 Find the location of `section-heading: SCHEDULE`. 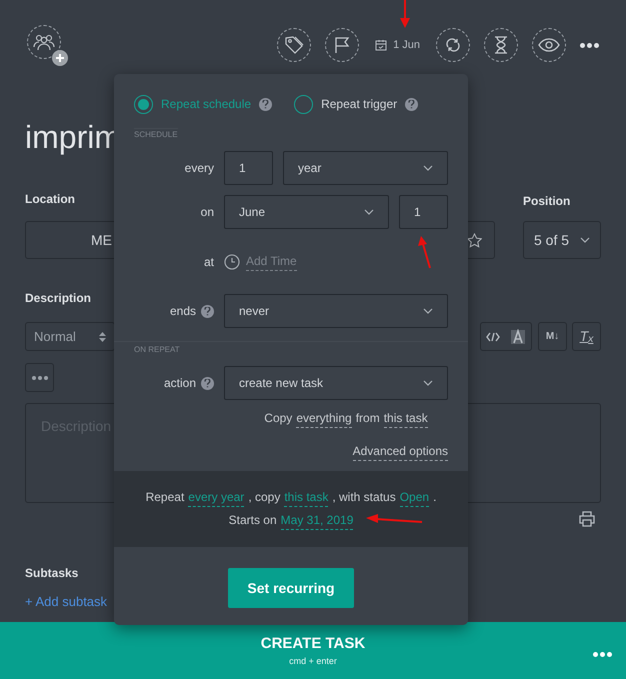

section-heading: SCHEDULE is located at coordinates (156, 134).